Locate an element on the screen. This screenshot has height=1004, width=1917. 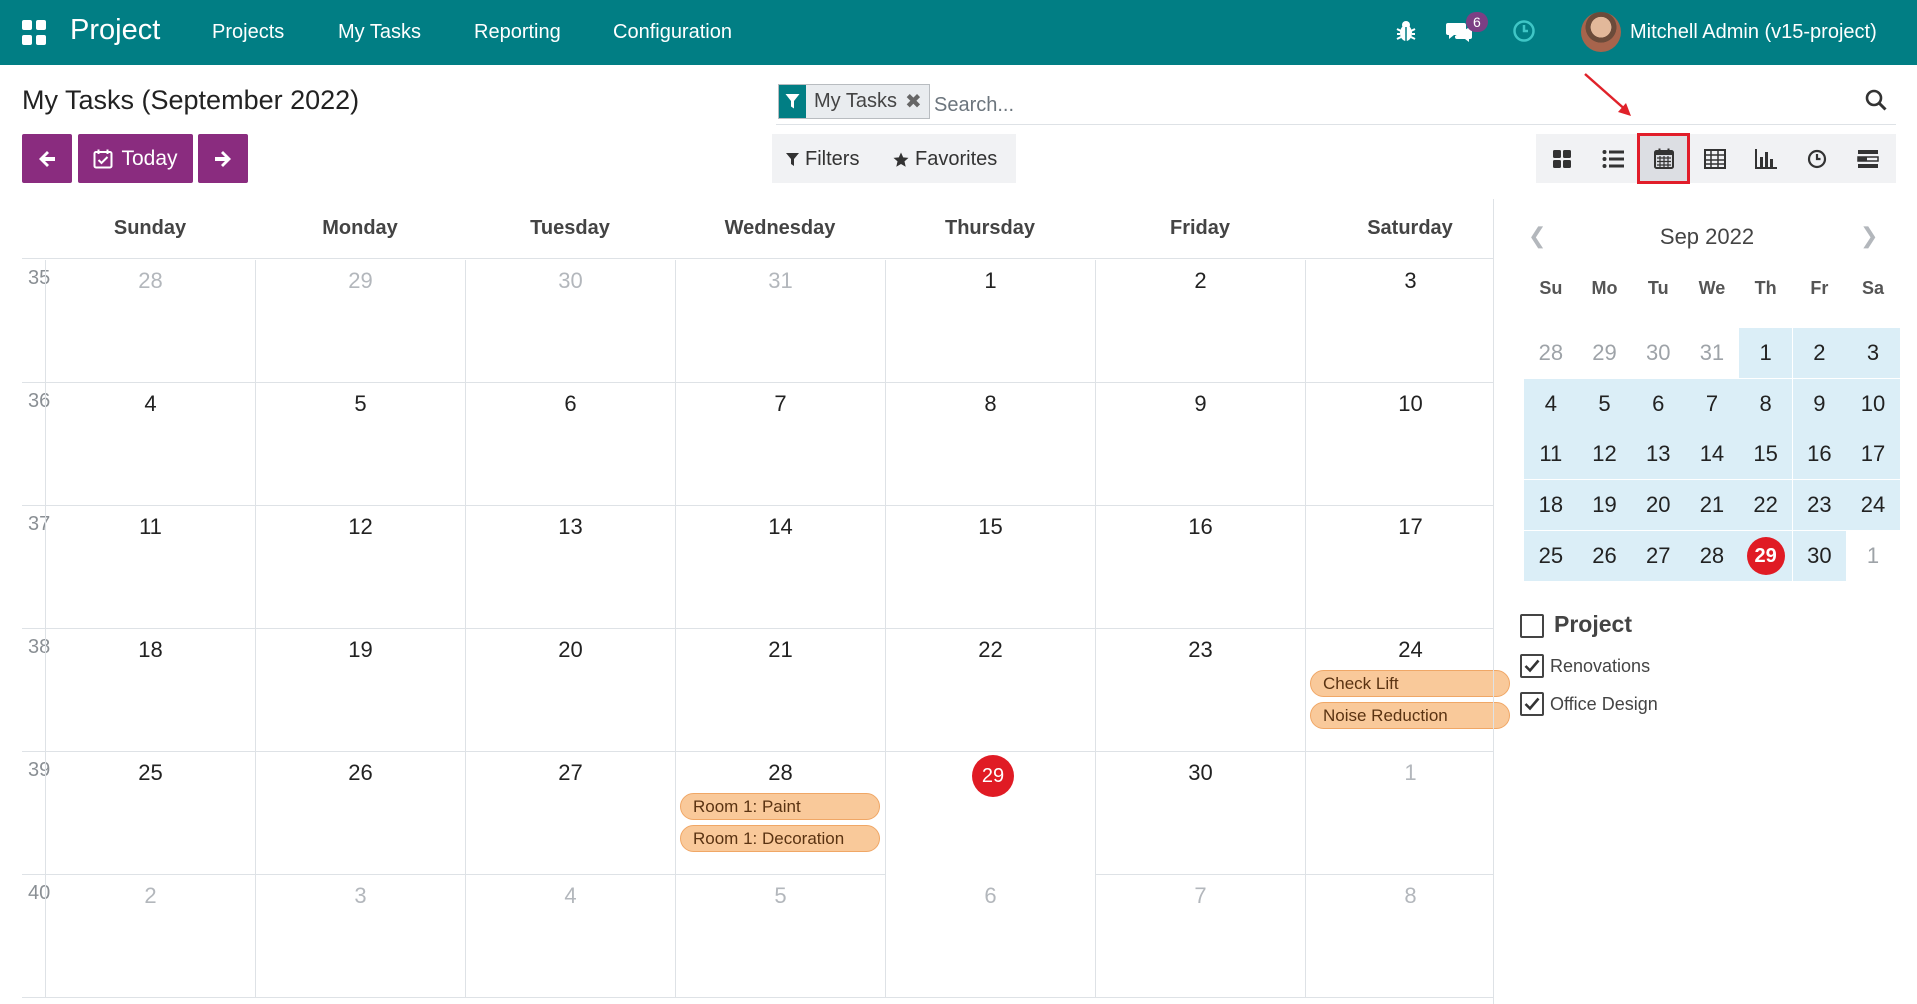
day-cell: 3 is located at coordinates (1410, 321).